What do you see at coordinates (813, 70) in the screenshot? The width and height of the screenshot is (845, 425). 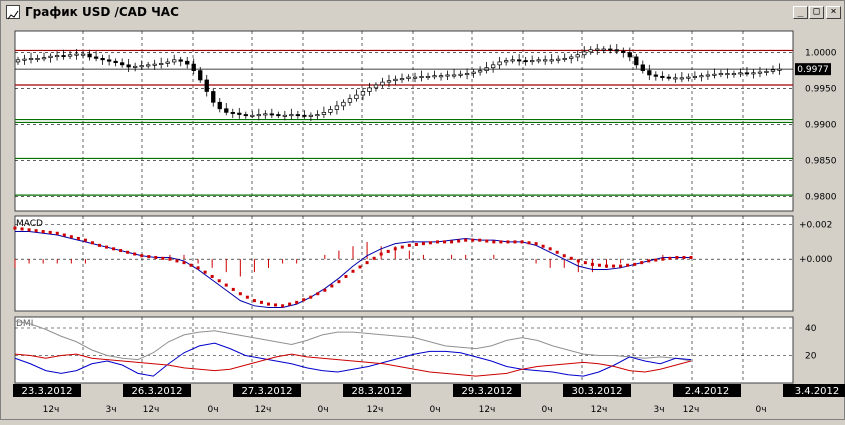 I see `current-price-label: 0.9977` at bounding box center [813, 70].